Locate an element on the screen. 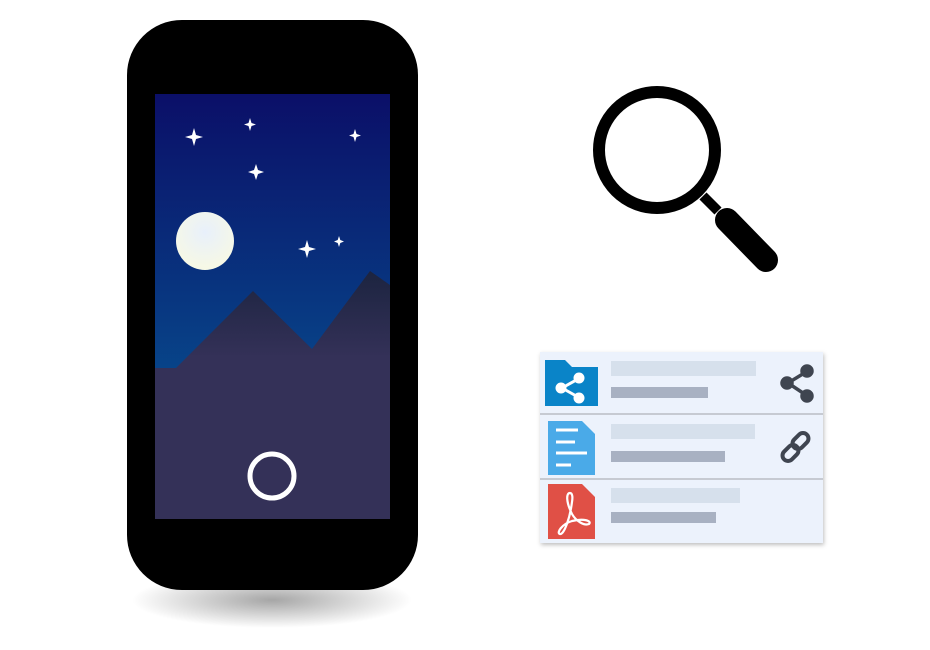 This screenshot has width=930, height=650. moon-icon is located at coordinates (205, 241).